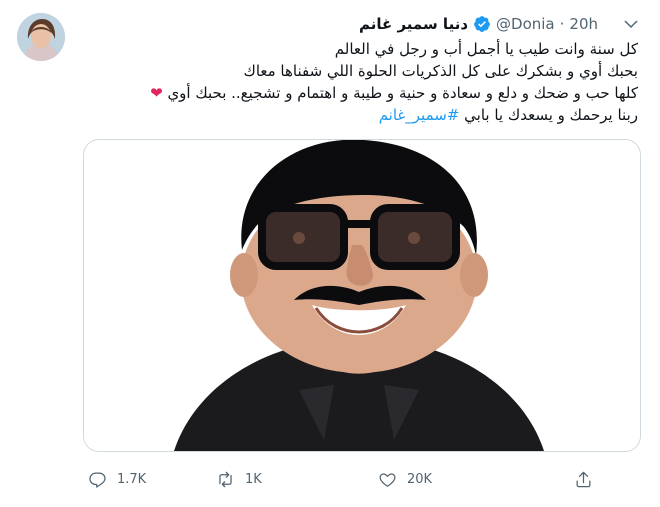 This screenshot has height=507, width=660. What do you see at coordinates (583, 24) in the screenshot?
I see `timestamp: 20h` at bounding box center [583, 24].